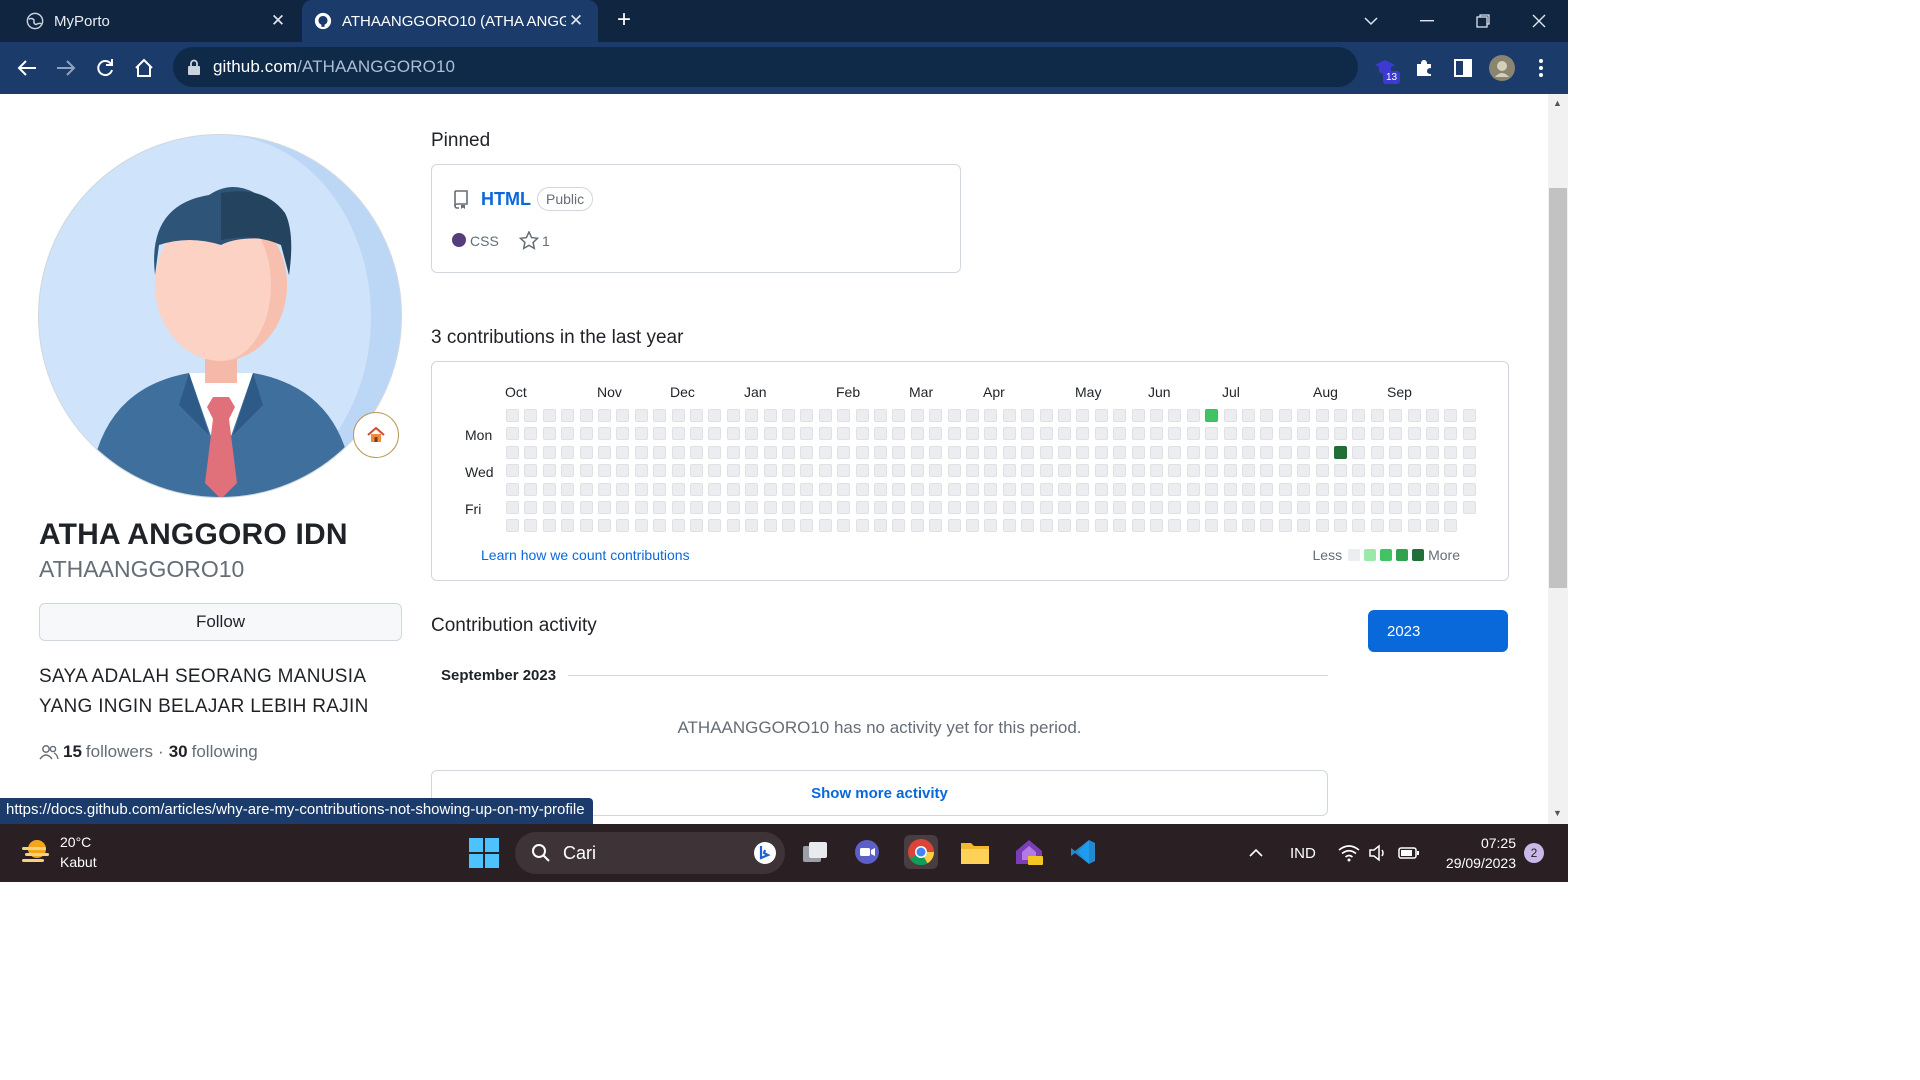 This screenshot has width=1920, height=1080. What do you see at coordinates (108, 752) in the screenshot?
I see `followers-link: 15 followers` at bounding box center [108, 752].